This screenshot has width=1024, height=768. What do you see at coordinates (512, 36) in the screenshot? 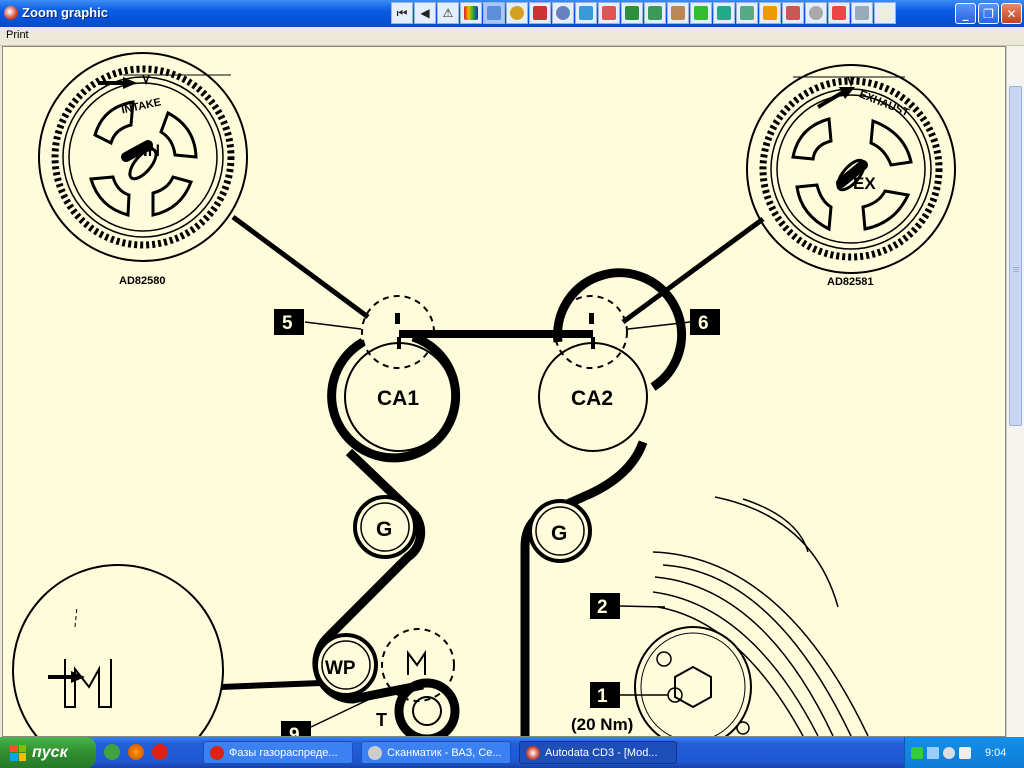
I see `menu-bar: Print` at bounding box center [512, 36].